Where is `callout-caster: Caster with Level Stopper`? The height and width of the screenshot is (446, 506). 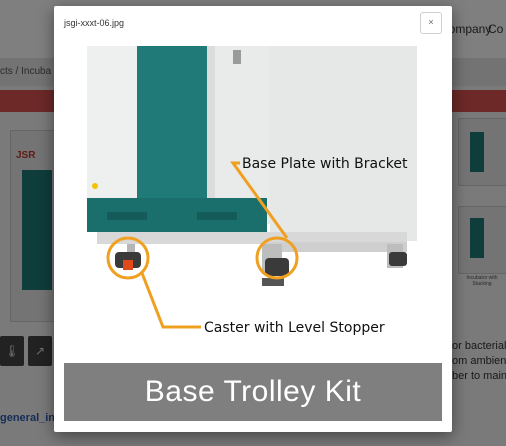
callout-caster: Caster with Level Stopper is located at coordinates (294, 328).